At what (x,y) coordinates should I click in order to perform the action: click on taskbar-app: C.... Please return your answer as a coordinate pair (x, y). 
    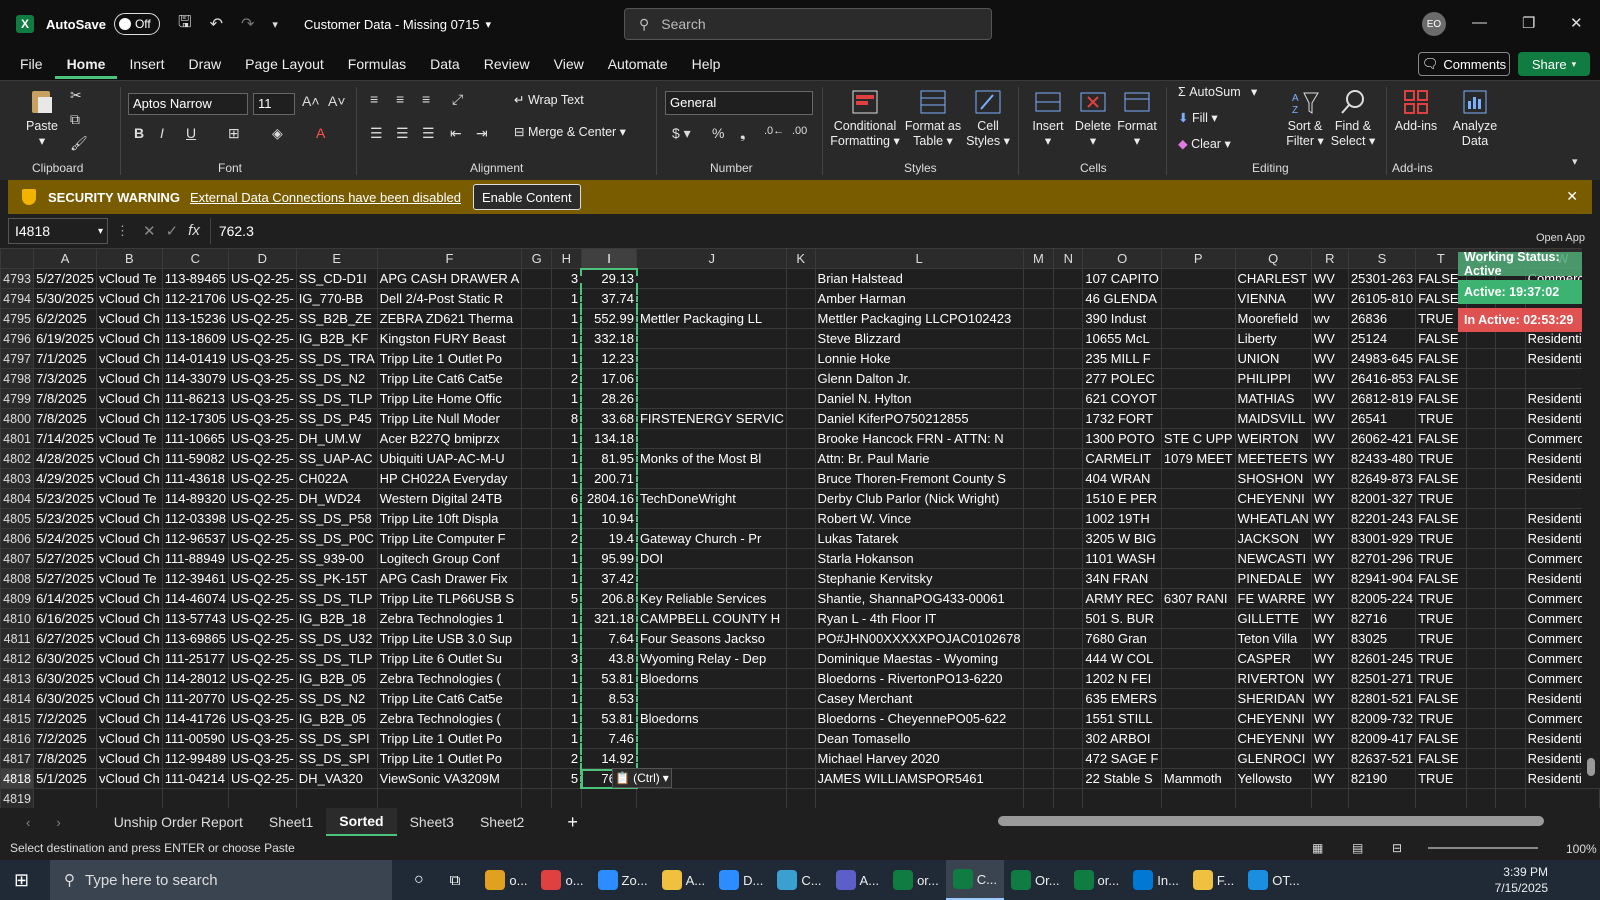
    Looking at the image, I should click on (974, 880).